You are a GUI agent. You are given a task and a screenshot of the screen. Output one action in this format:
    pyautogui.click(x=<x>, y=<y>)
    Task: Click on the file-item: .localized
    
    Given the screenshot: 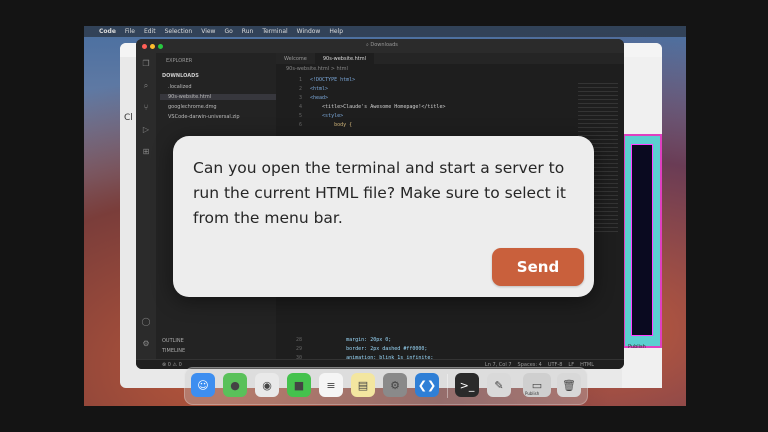 What is the action you would take?
    pyautogui.click(x=180, y=87)
    